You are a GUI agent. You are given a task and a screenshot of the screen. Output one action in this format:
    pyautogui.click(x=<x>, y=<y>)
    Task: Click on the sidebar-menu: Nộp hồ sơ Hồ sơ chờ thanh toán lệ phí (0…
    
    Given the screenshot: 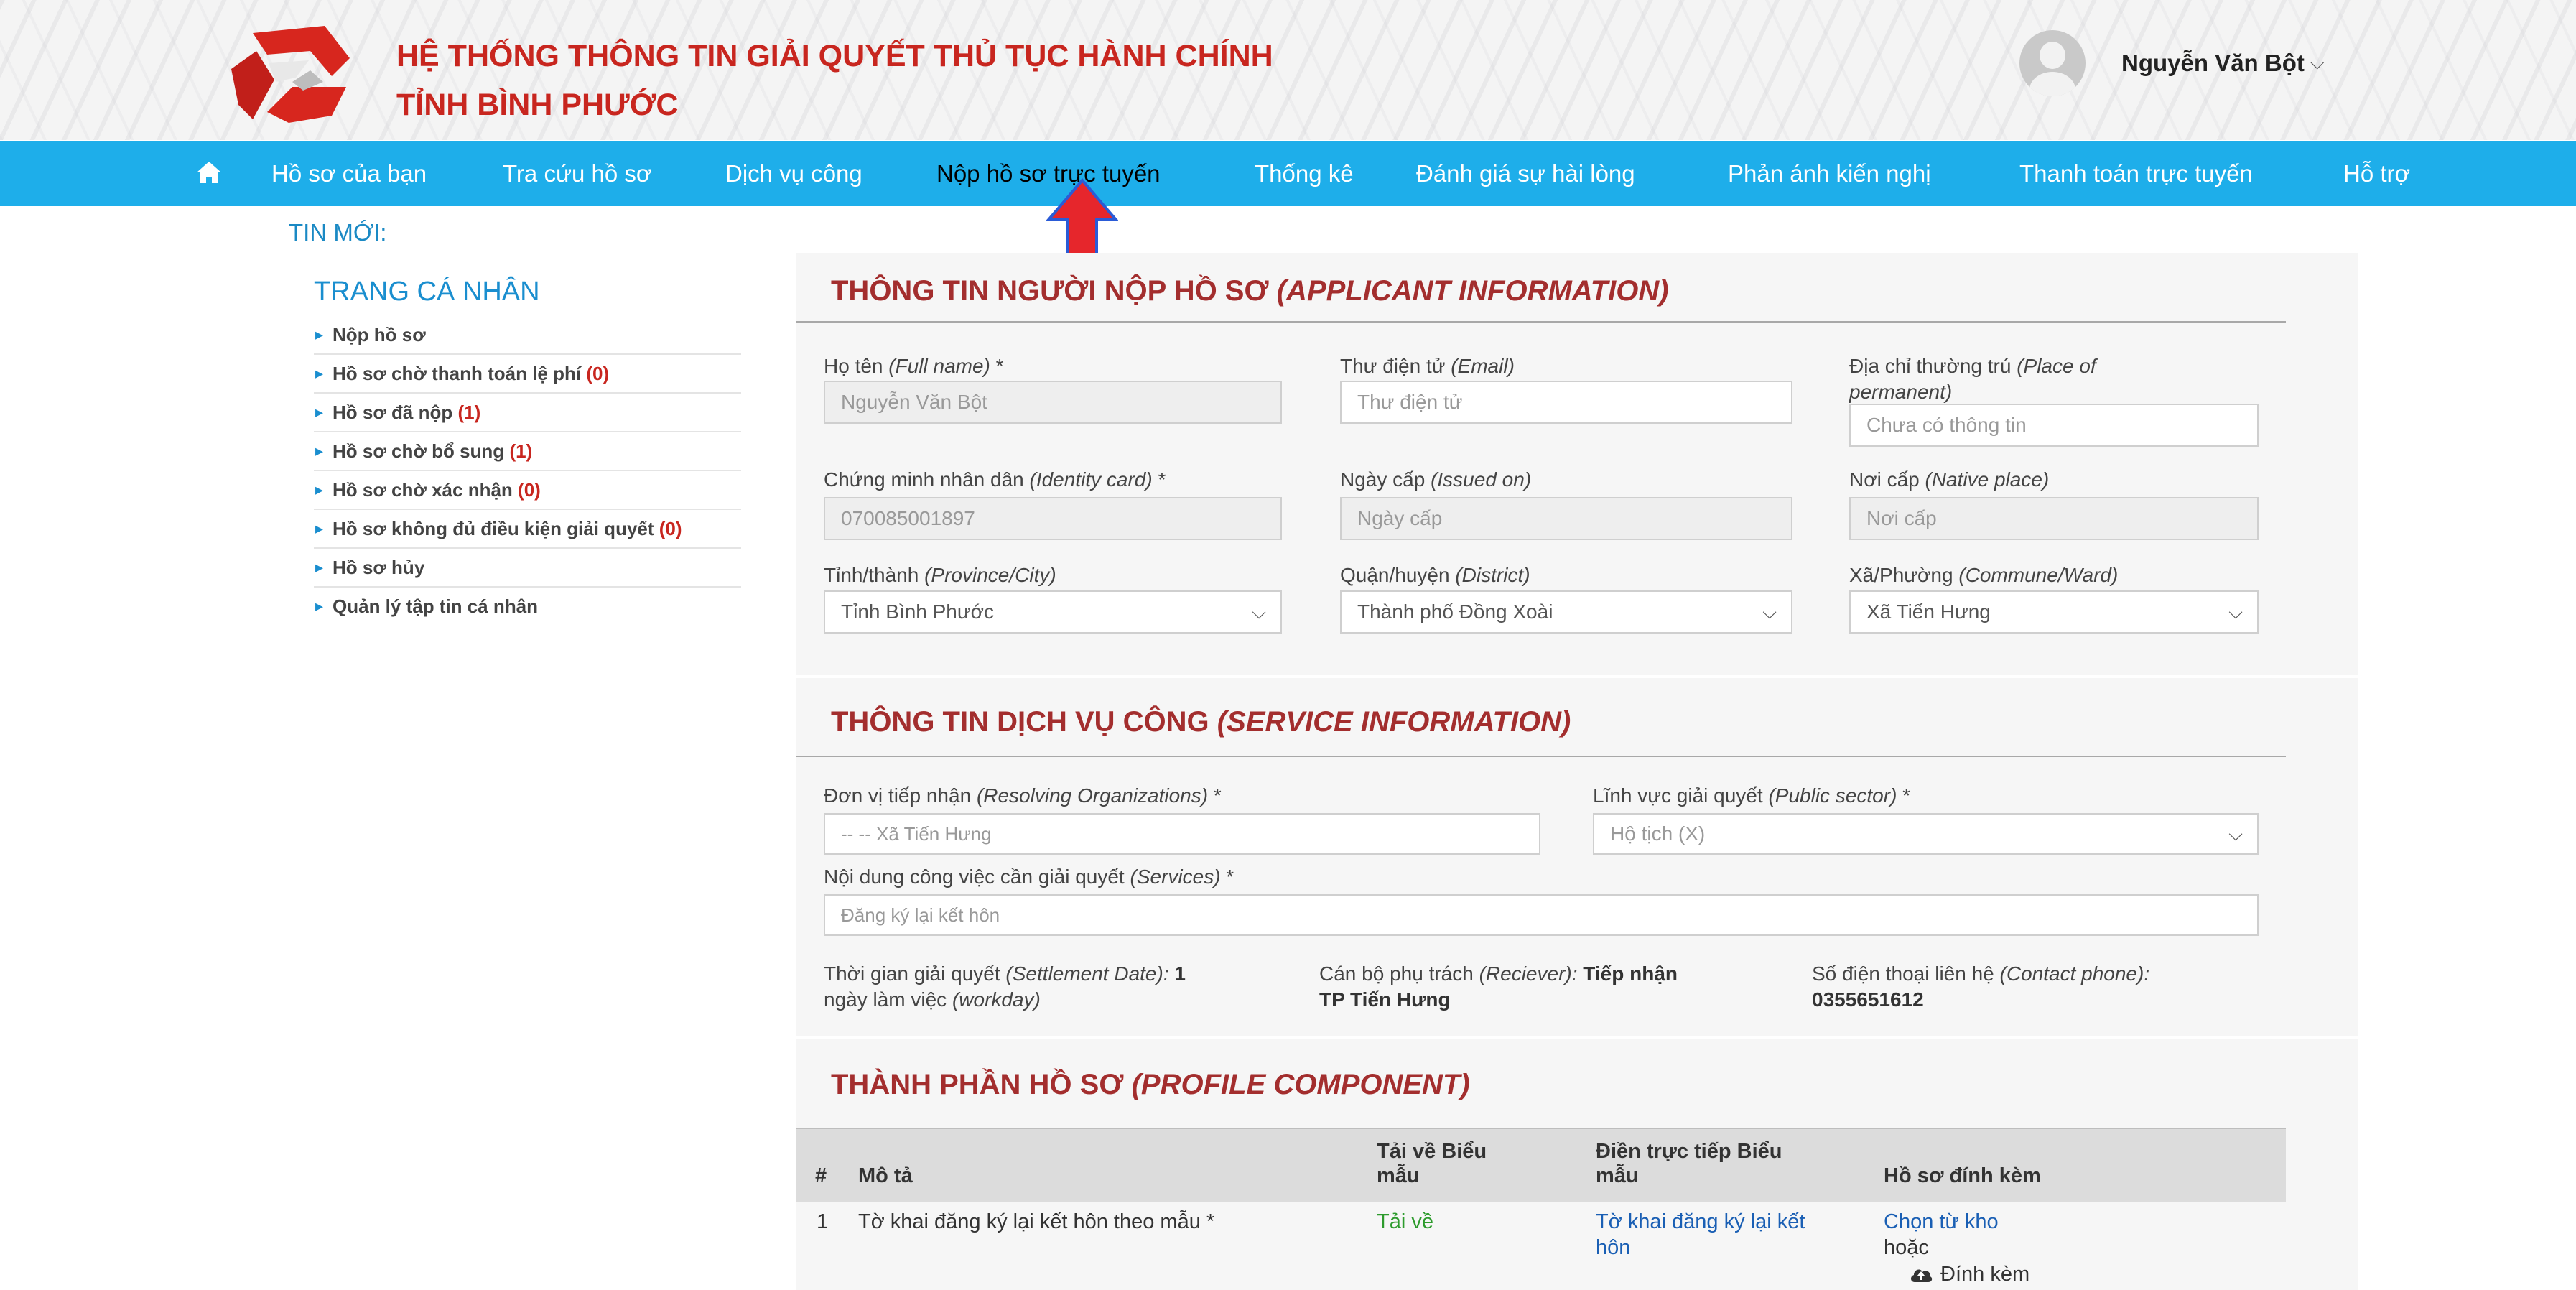 What is the action you would take?
    pyautogui.click(x=527, y=470)
    